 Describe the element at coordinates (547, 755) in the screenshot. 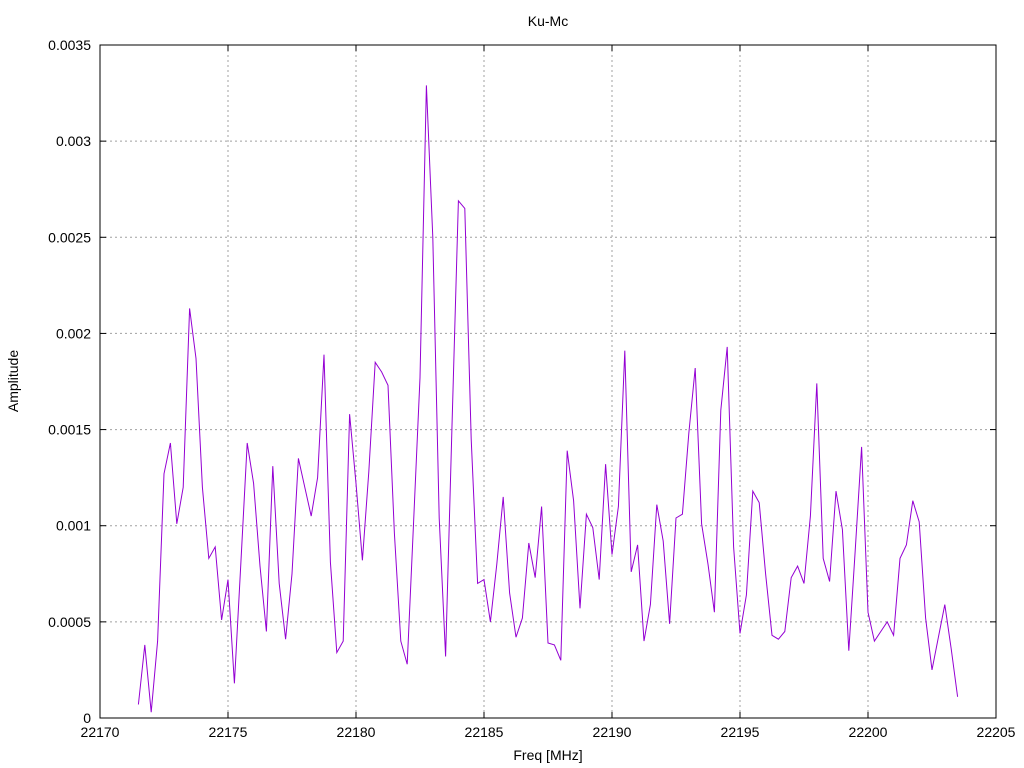

I see `x-axis-label: Freq [MHz]` at that location.